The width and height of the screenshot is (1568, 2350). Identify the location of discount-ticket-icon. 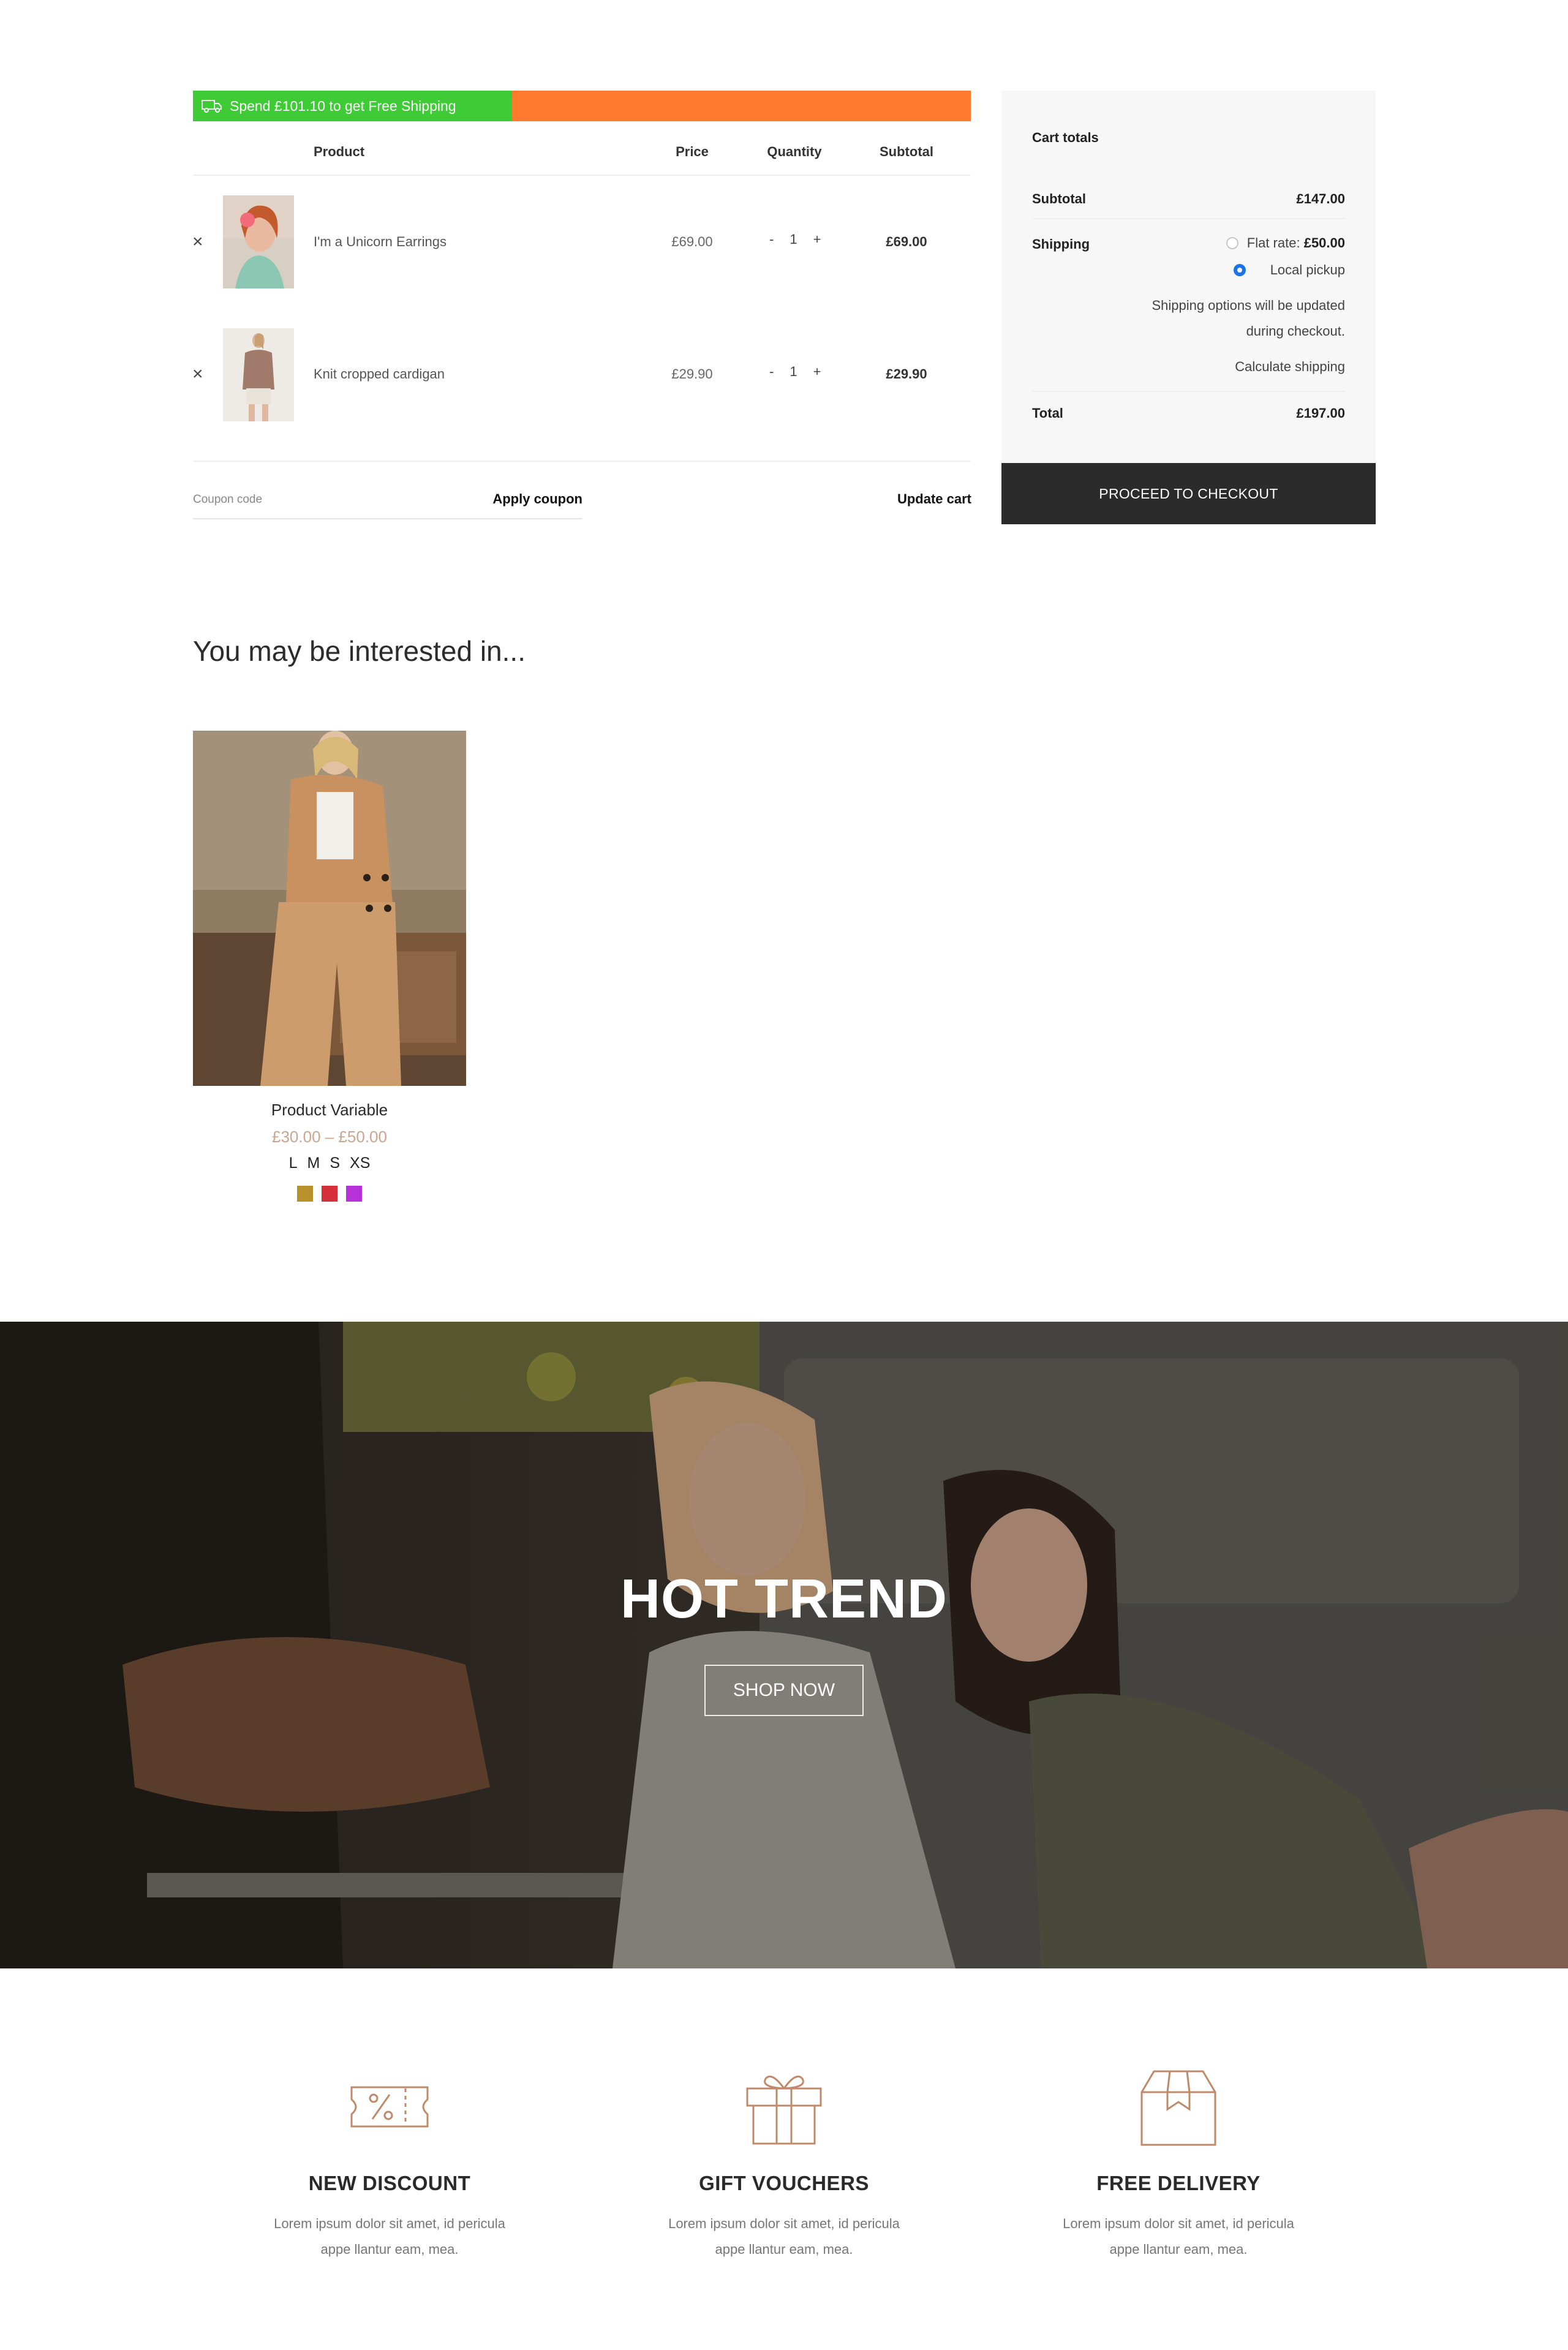
(390, 2107).